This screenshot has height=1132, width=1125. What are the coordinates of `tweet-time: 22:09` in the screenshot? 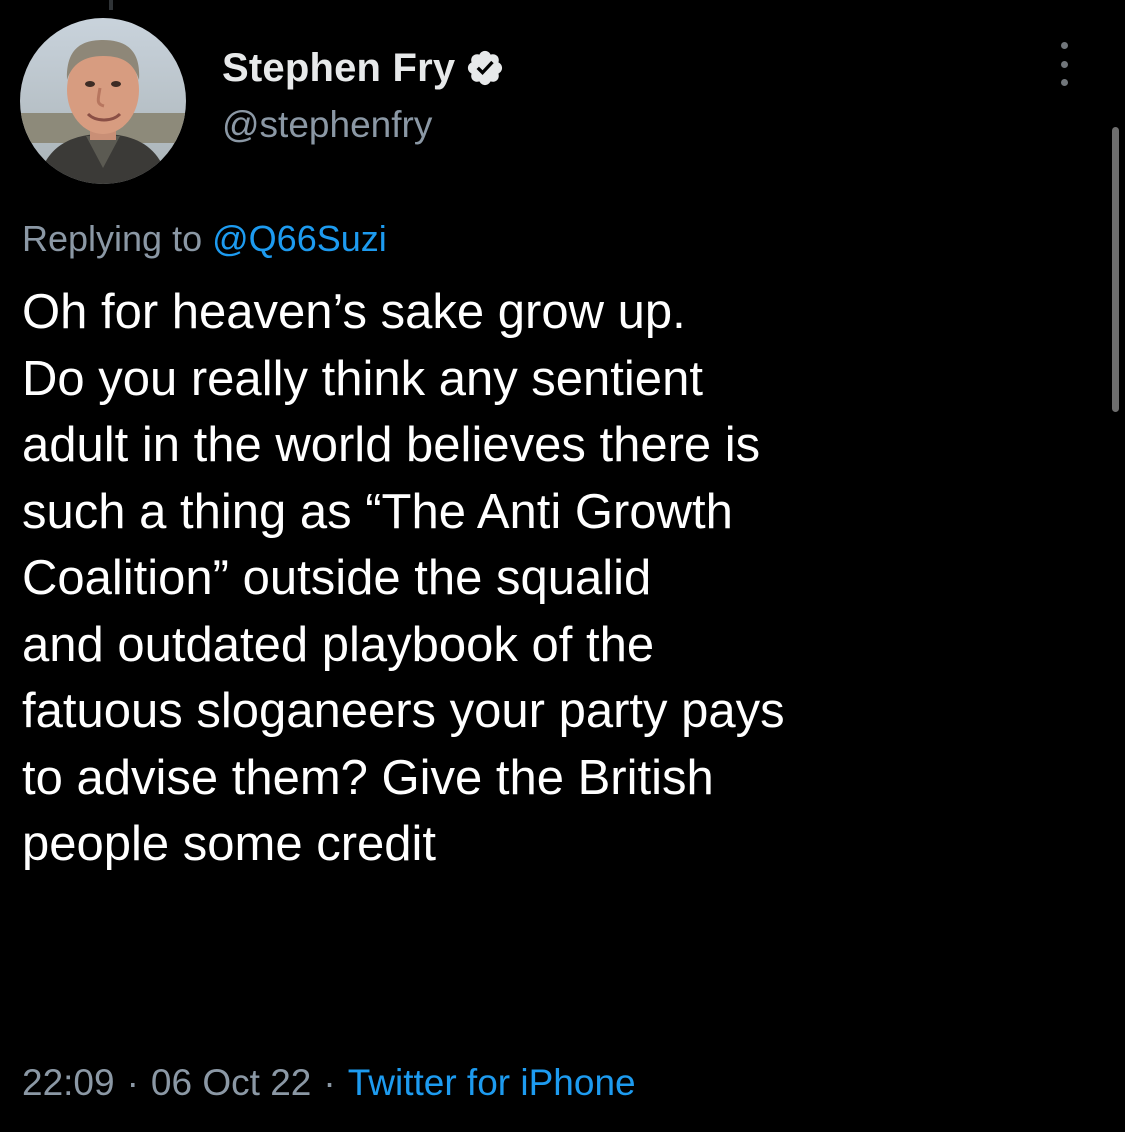 It's located at (68, 1082).